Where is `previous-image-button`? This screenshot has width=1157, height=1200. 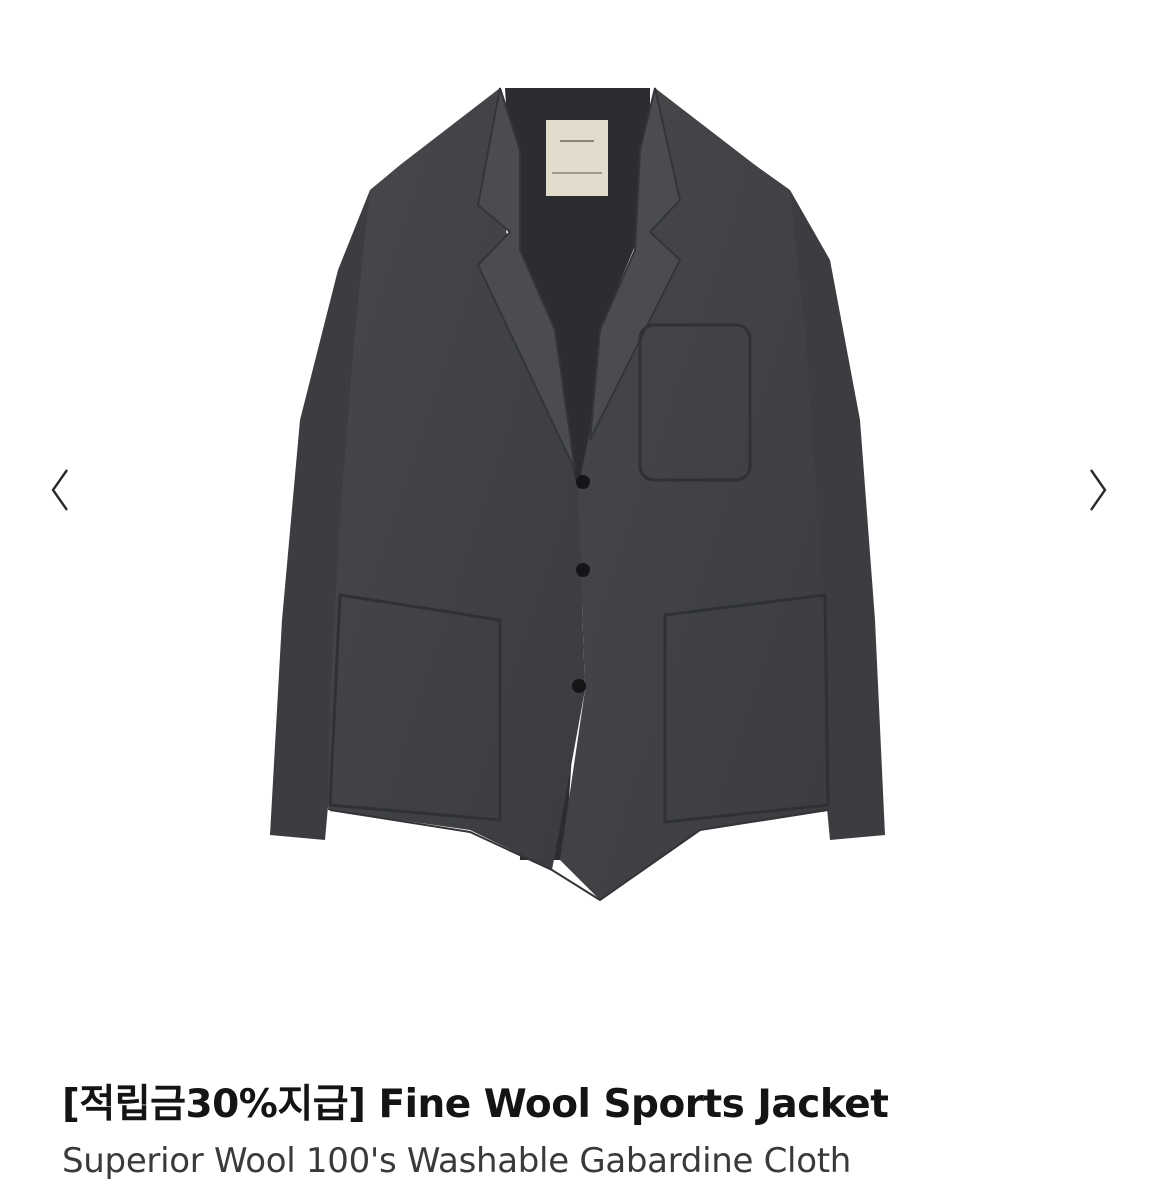 previous-image-button is located at coordinates (60, 490).